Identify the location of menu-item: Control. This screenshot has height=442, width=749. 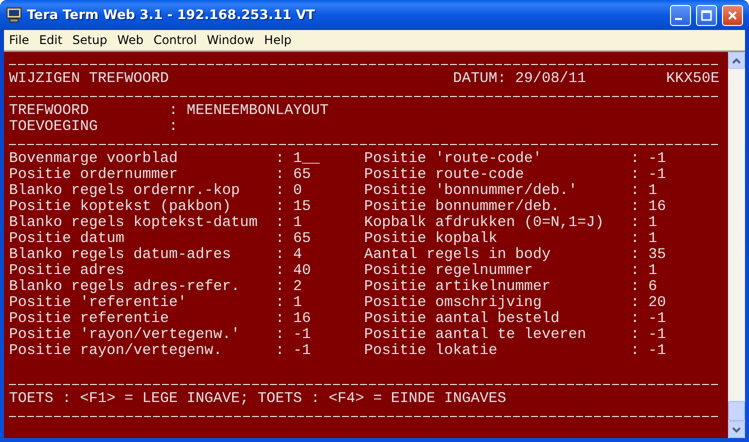
(175, 40).